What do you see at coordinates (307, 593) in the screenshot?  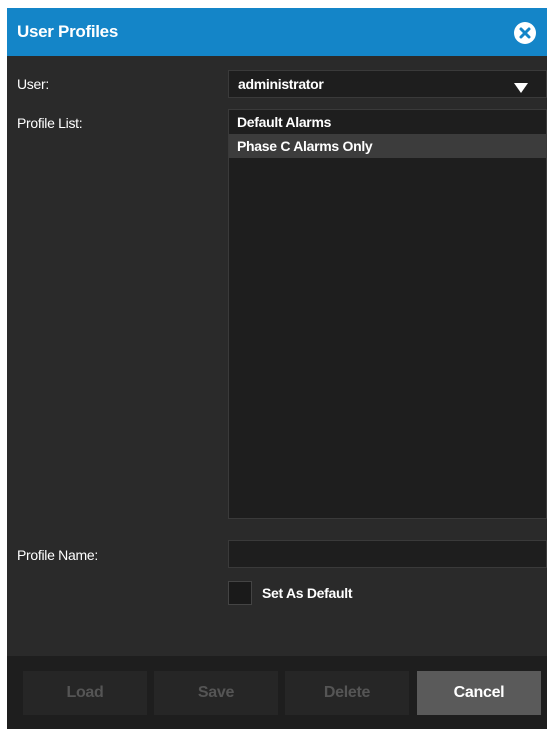 I see `set-as-default-label: Set As Default` at bounding box center [307, 593].